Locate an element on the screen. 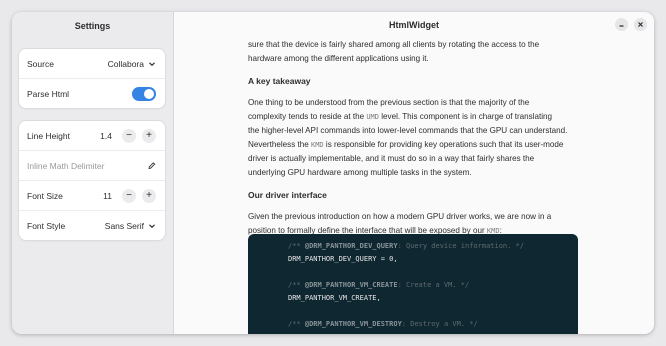 The image size is (666, 346). font-size-decrease-button: − is located at coordinates (129, 195).